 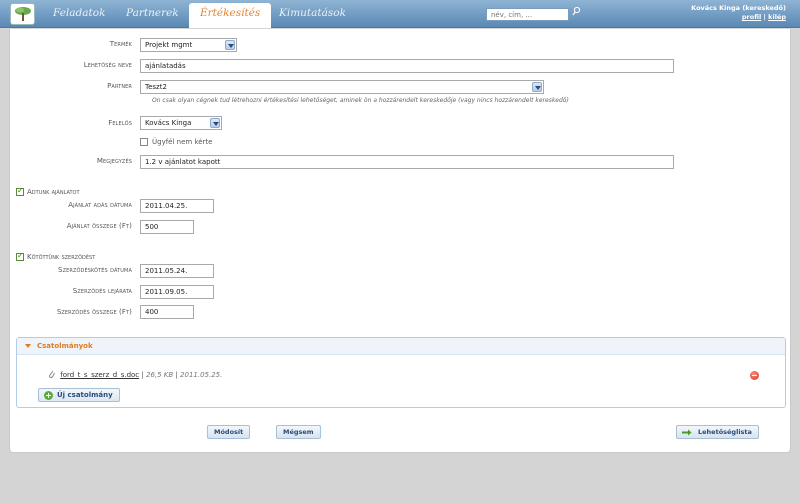 What do you see at coordinates (28, 346) in the screenshot?
I see `collapse-triangle-icon` at bounding box center [28, 346].